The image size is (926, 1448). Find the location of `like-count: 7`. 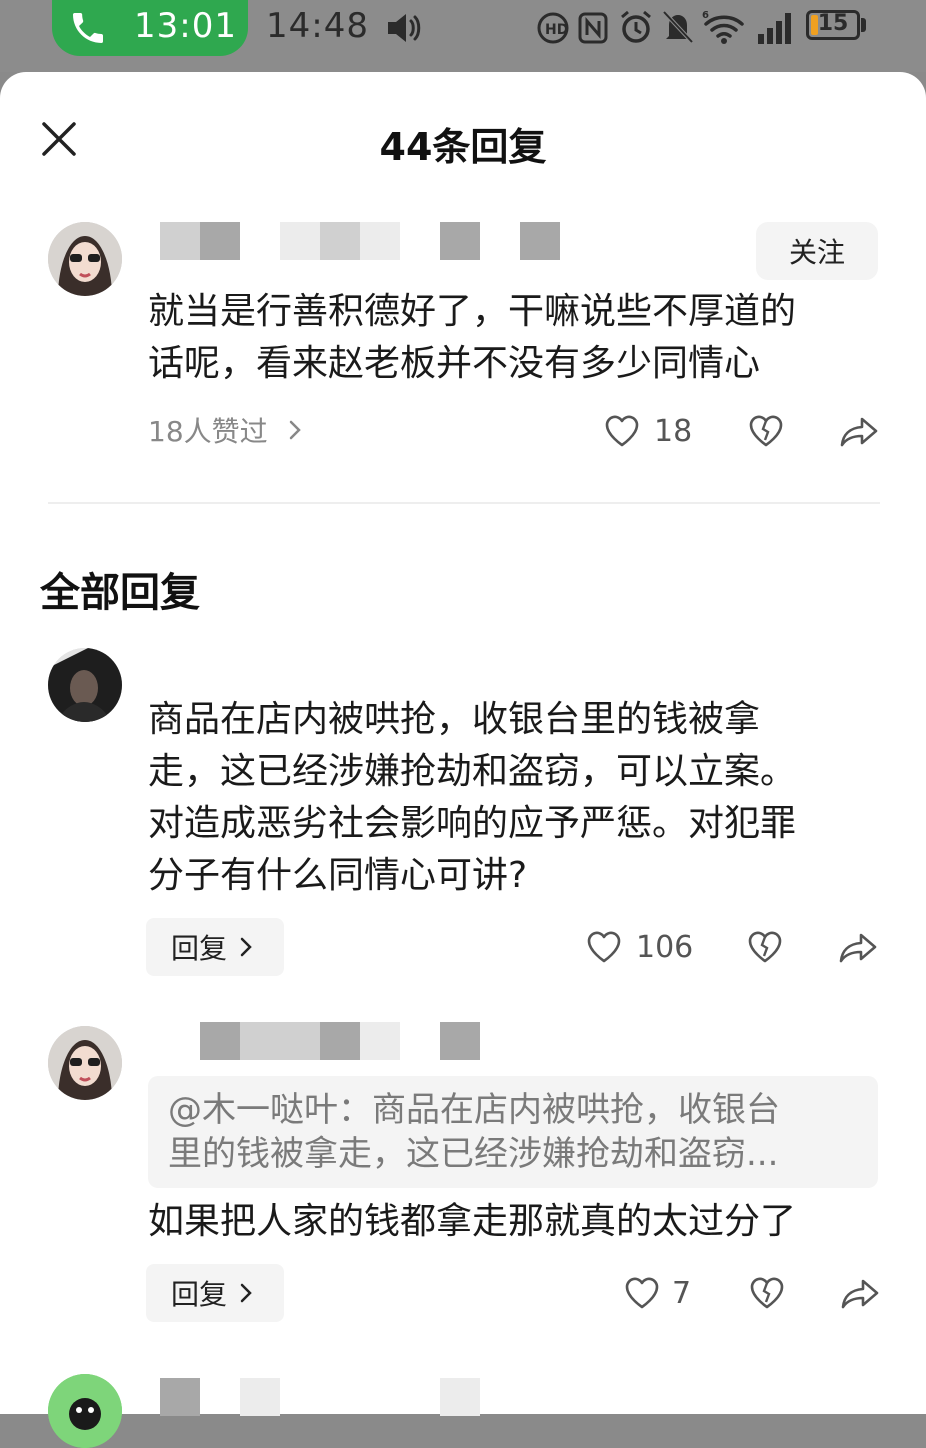

like-count: 7 is located at coordinates (682, 1293).